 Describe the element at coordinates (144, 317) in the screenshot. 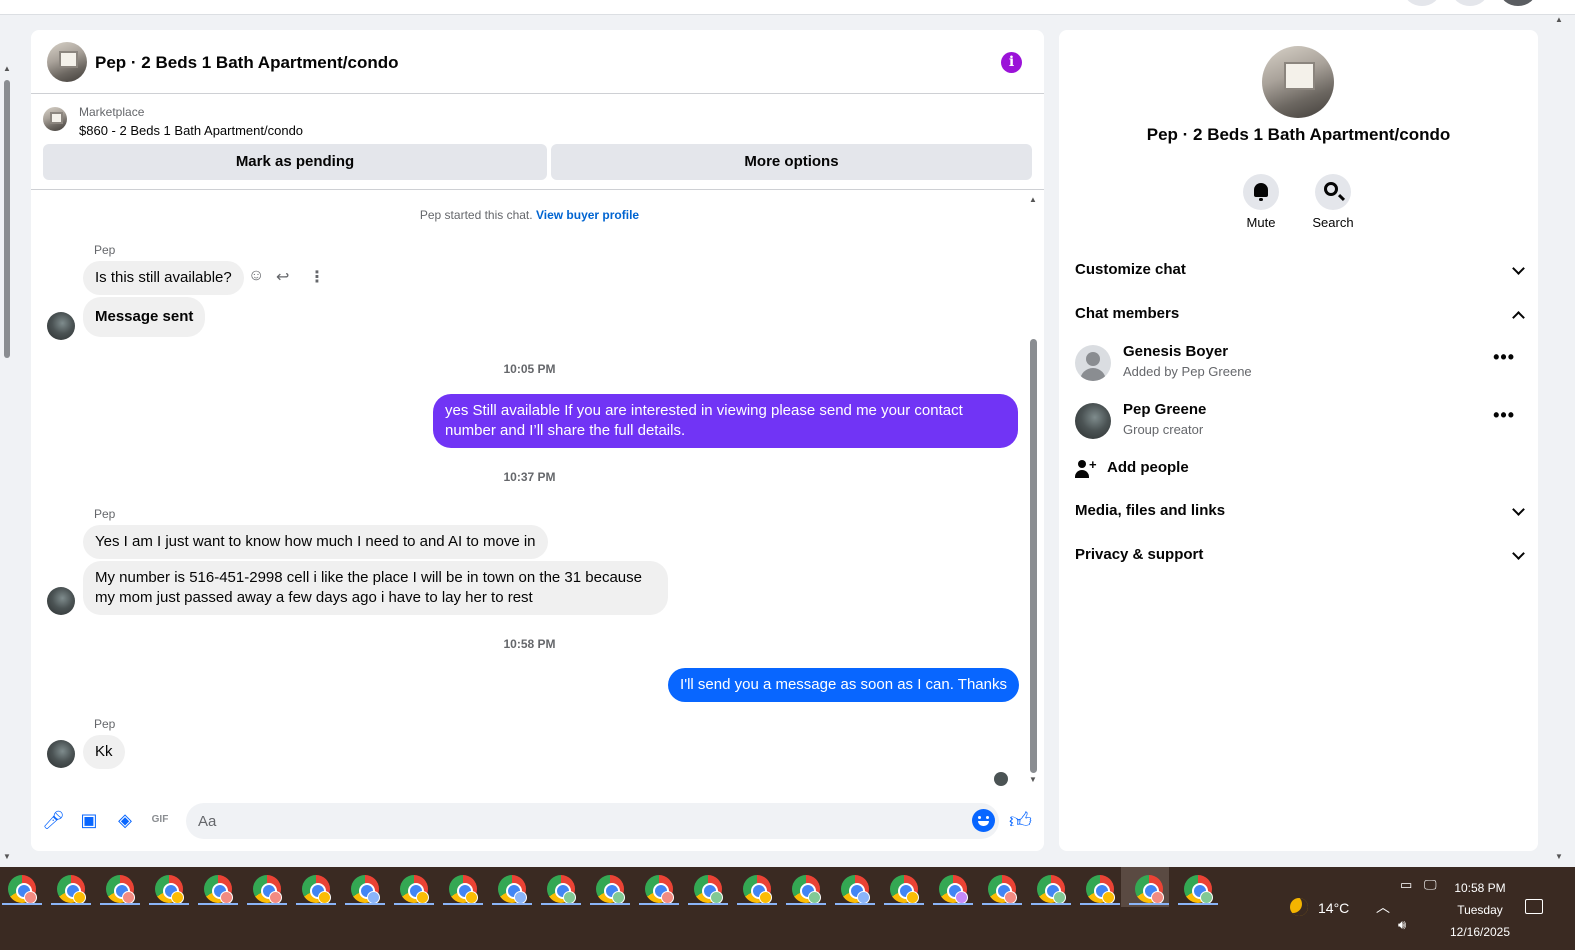

I see `incoming-message: Message sent` at that location.